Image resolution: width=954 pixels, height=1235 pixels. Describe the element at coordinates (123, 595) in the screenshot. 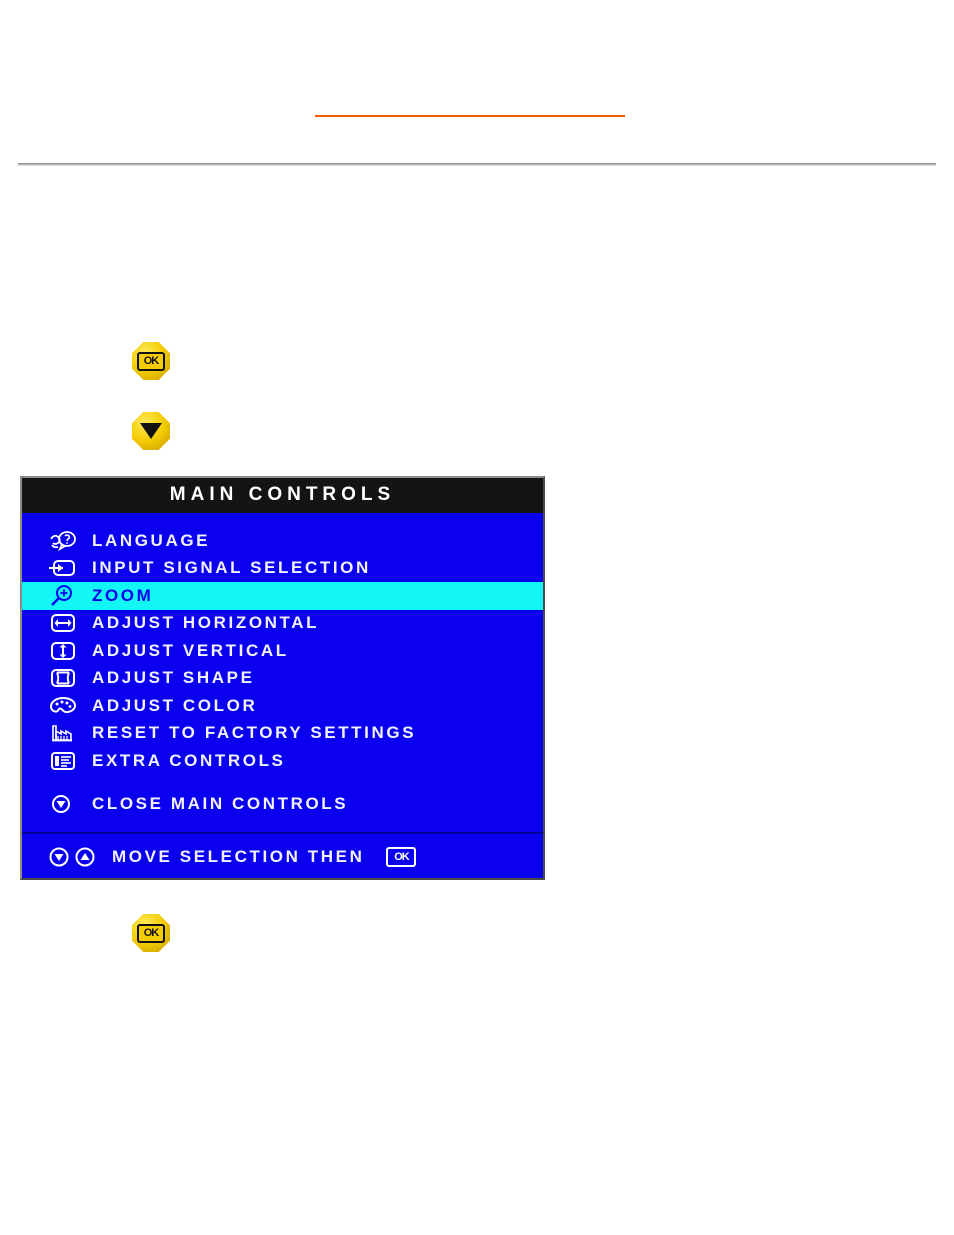

I see `menu-item-label: ZOOM` at that location.